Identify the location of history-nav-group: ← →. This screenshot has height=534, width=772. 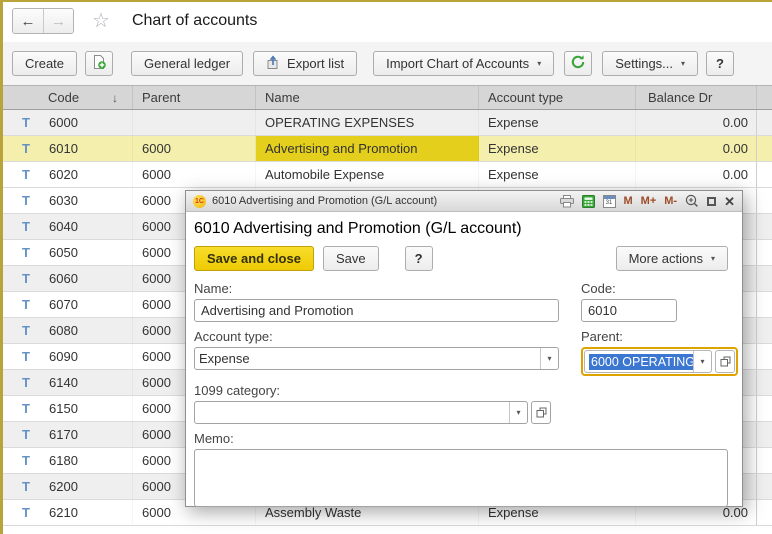
(43, 21).